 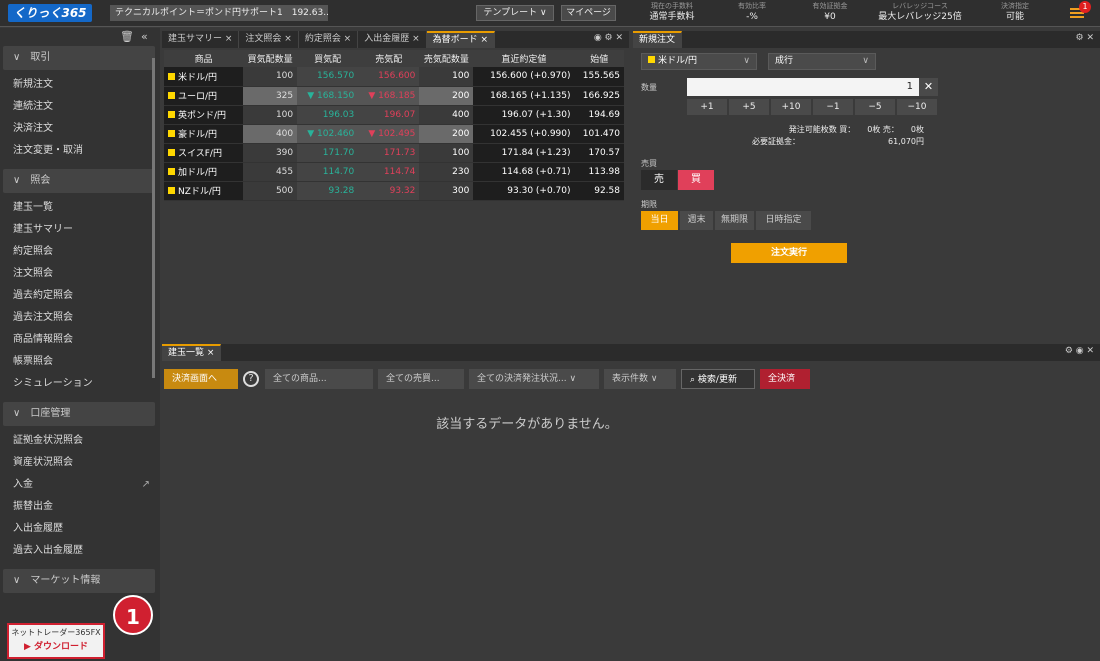 I want to click on pair-color-icon, so click(x=171, y=133).